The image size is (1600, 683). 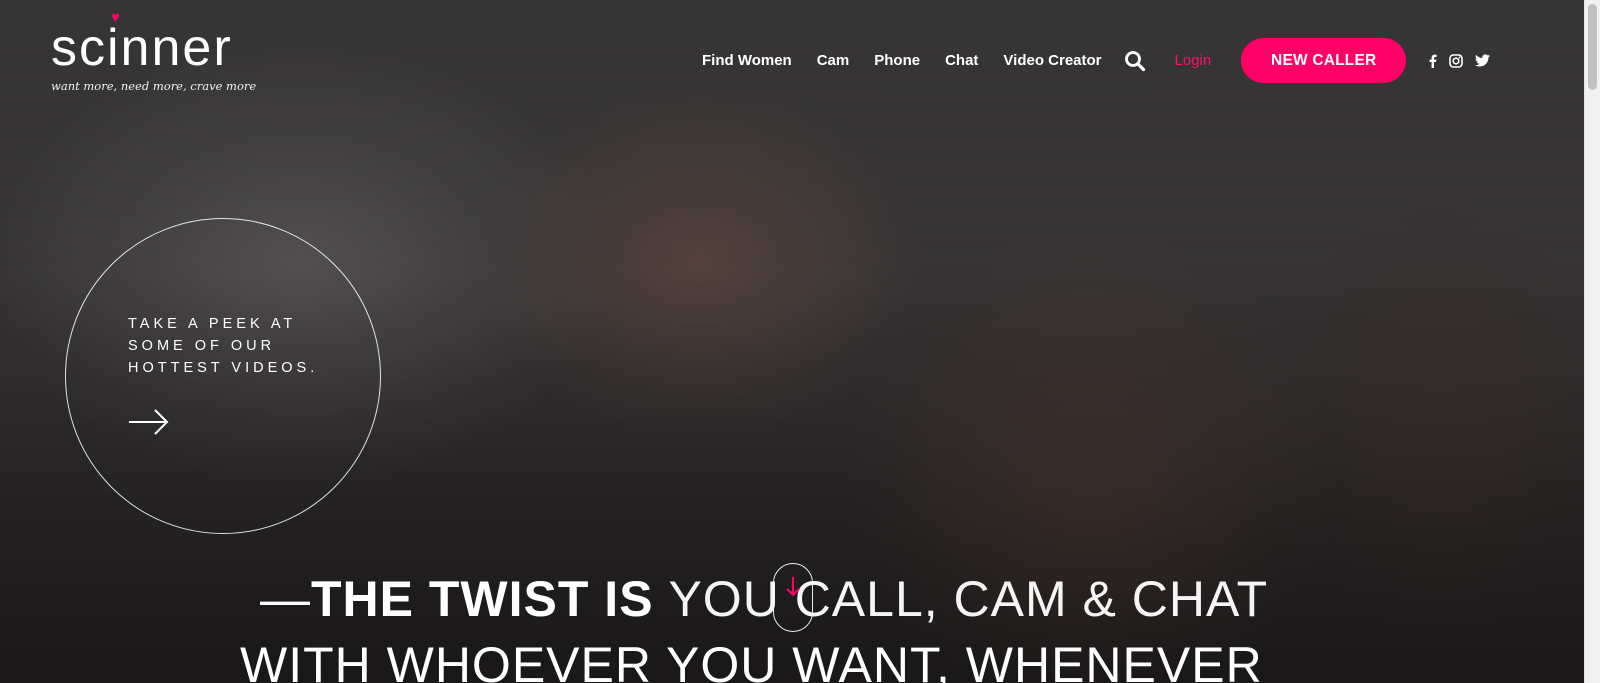 What do you see at coordinates (212, 324) in the screenshot?
I see `peek-line-1: TAKE A PEEK AT` at bounding box center [212, 324].